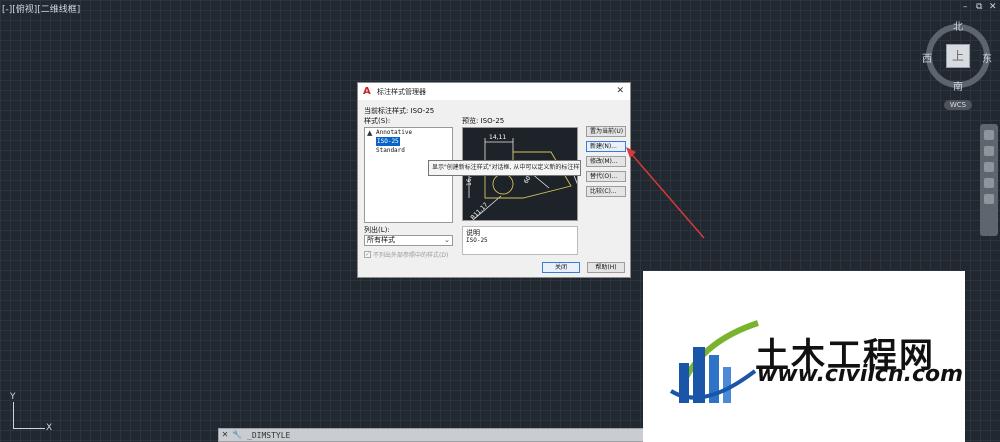 The width and height of the screenshot is (1000, 442). I want to click on civilcn-logo-icon, so click(714, 361).